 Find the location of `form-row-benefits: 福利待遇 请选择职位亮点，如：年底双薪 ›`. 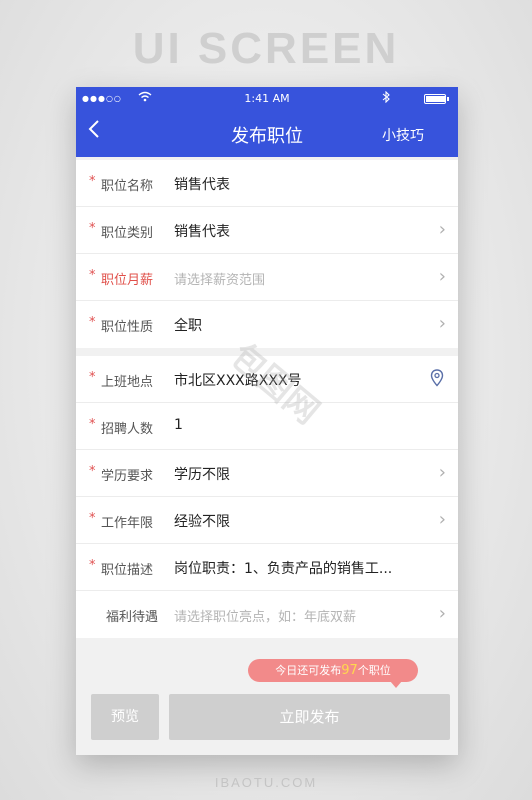

form-row-benefits: 福利待遇 请选择职位亮点，如：年底双薪 › is located at coordinates (267, 614).